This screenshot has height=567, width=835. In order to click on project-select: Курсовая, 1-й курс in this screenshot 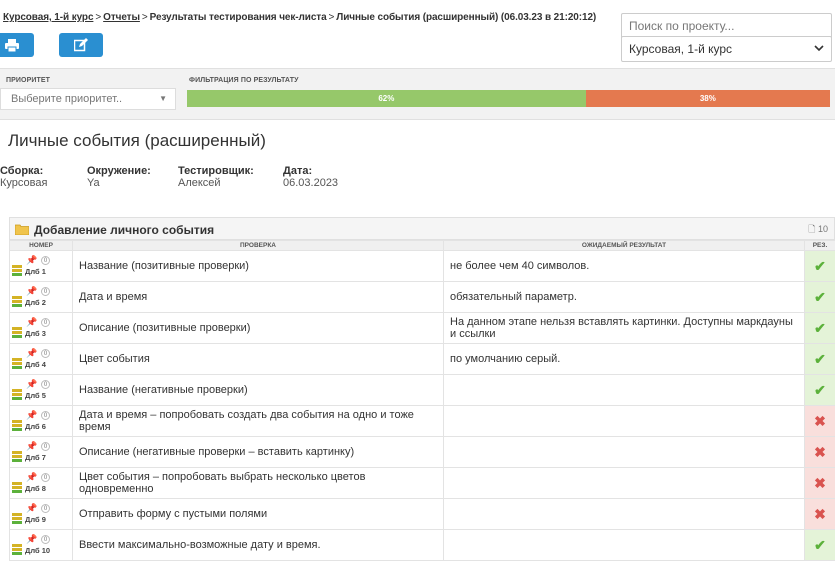, I will do `click(726, 49)`.